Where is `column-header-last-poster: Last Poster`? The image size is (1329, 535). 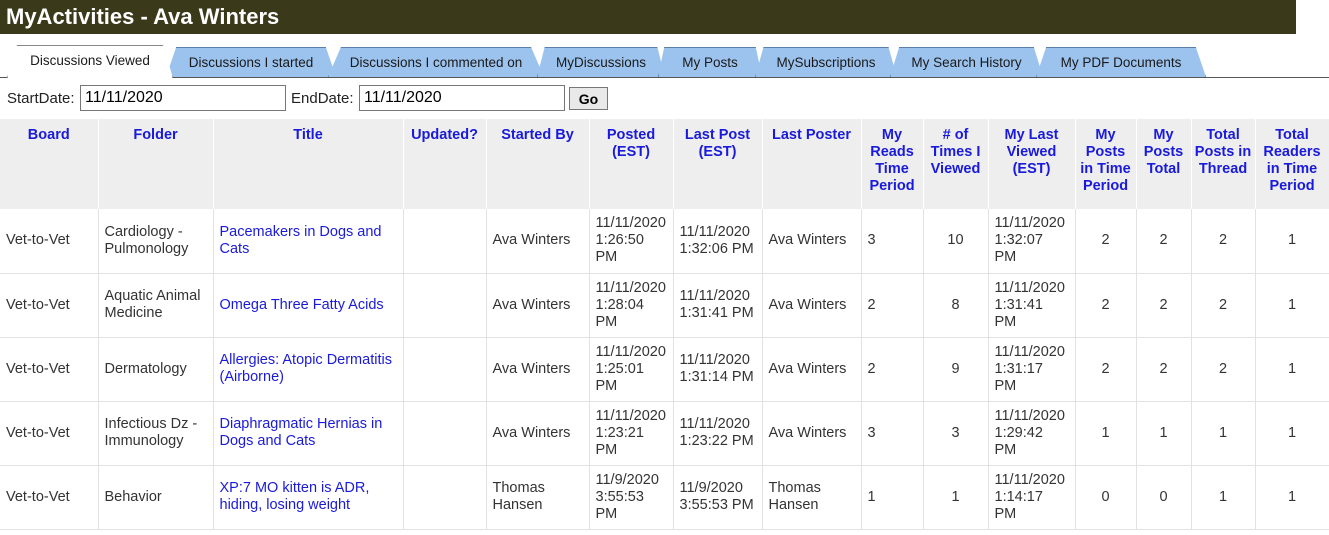
column-header-last-poster: Last Poster is located at coordinates (812, 164).